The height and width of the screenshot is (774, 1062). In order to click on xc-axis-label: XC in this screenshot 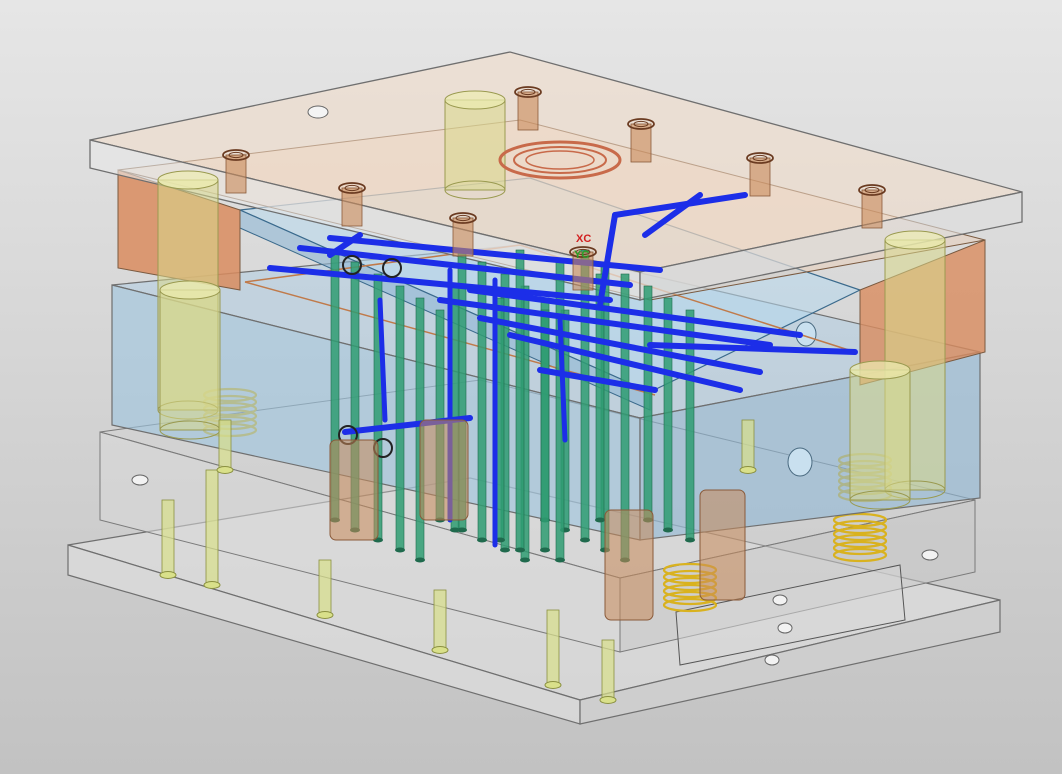, I will do `click(583, 239)`.